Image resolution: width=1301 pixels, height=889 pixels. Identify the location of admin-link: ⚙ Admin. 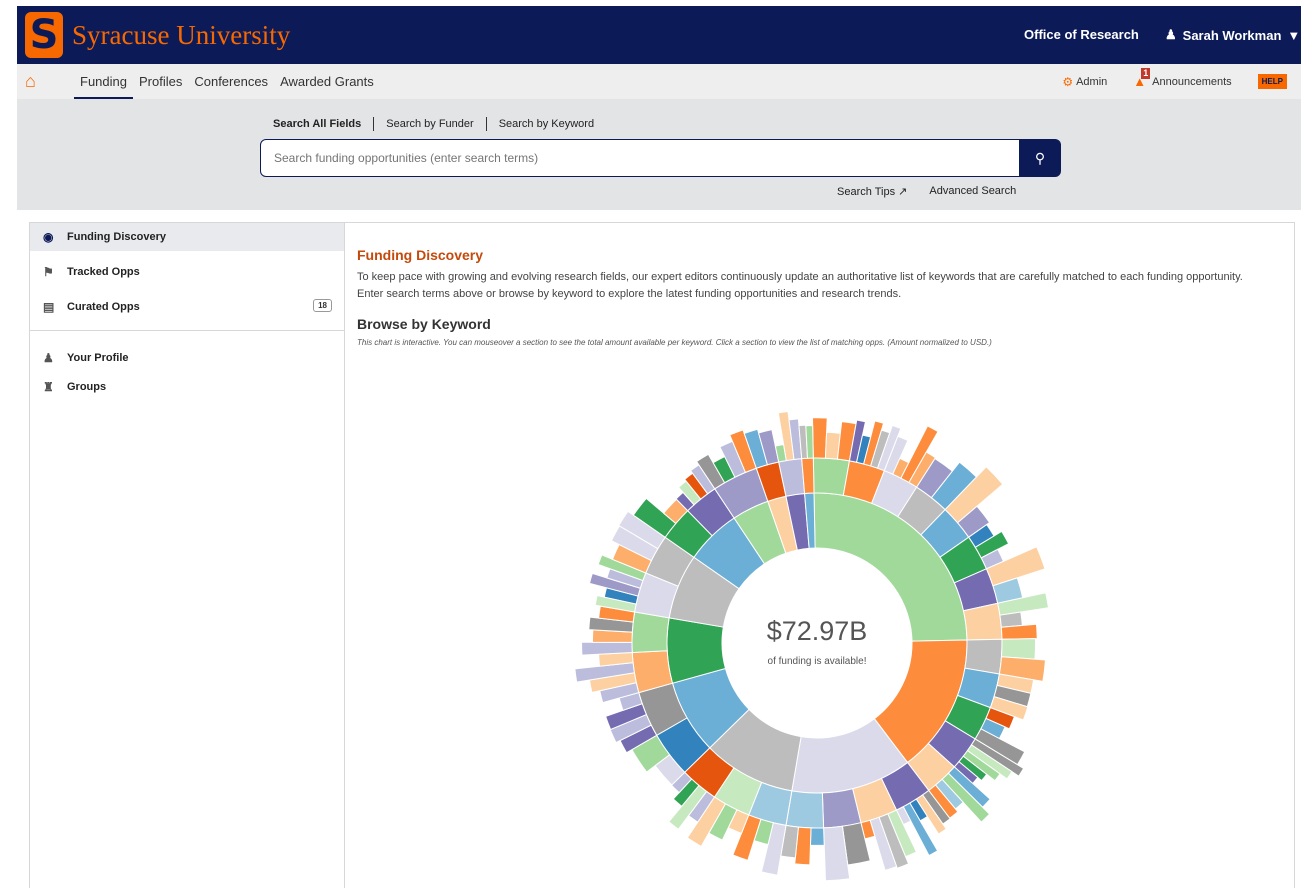
(1084, 82).